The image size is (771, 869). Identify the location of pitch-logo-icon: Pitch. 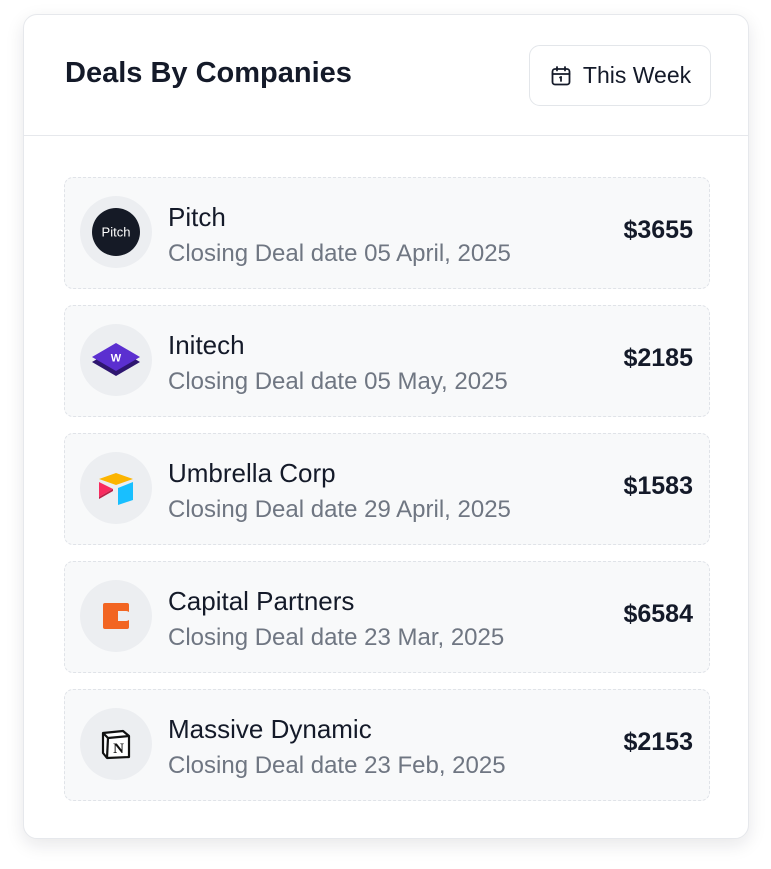
(116, 232).